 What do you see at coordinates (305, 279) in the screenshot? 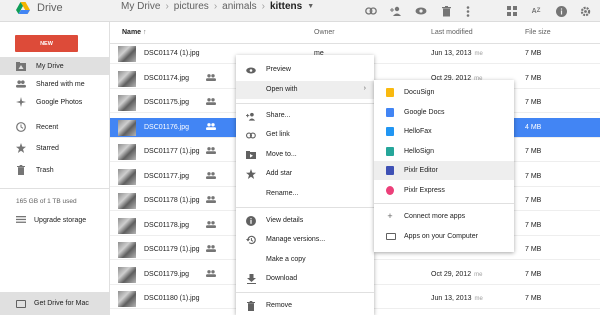
I see `menu-item-download: Download` at bounding box center [305, 279].